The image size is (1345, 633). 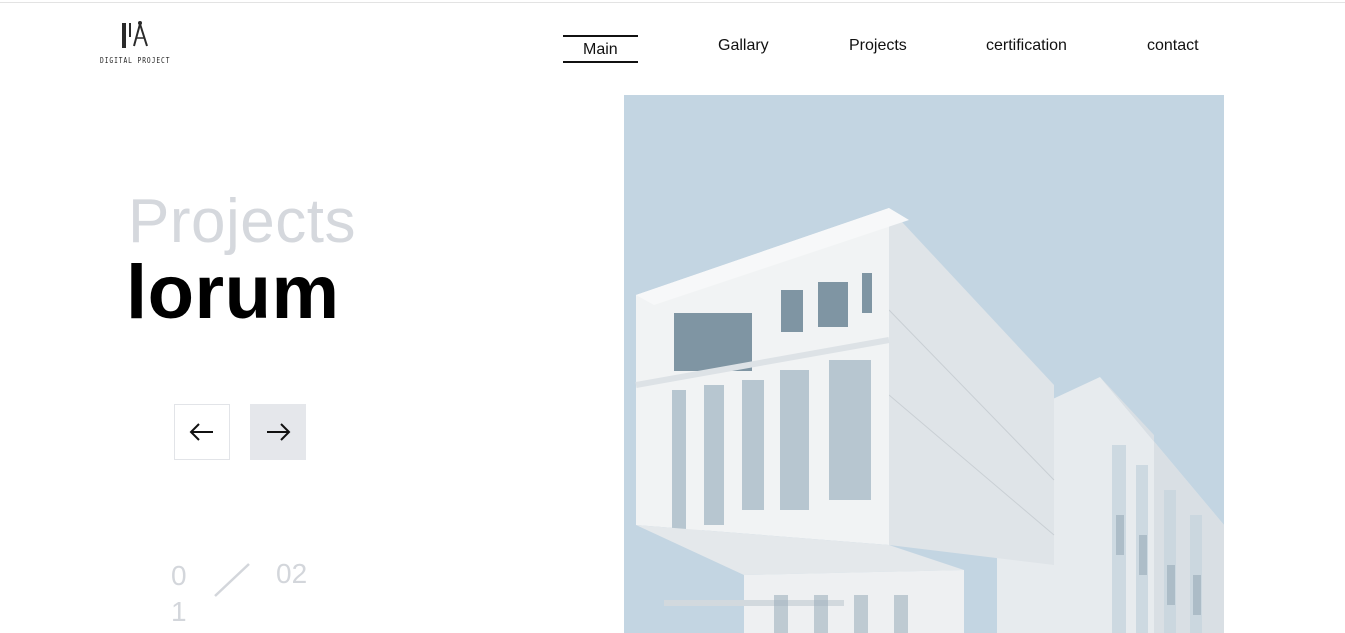 I want to click on arrow-left-icon, so click(x=201, y=432).